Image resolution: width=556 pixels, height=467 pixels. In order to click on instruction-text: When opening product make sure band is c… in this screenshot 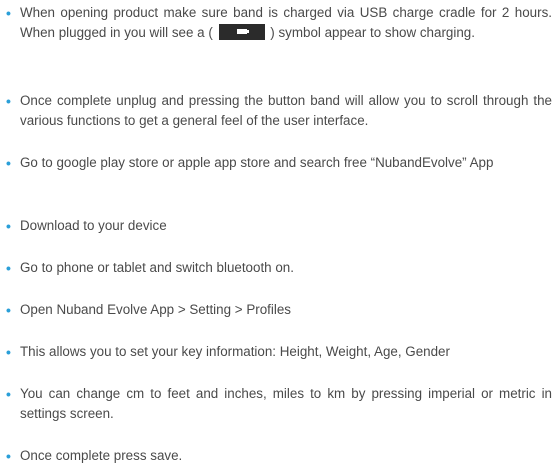, I will do `click(286, 23)`.